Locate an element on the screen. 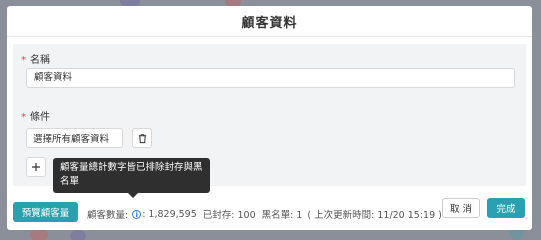 The image size is (541, 240). condition-label-text: 條件 is located at coordinates (40, 117).